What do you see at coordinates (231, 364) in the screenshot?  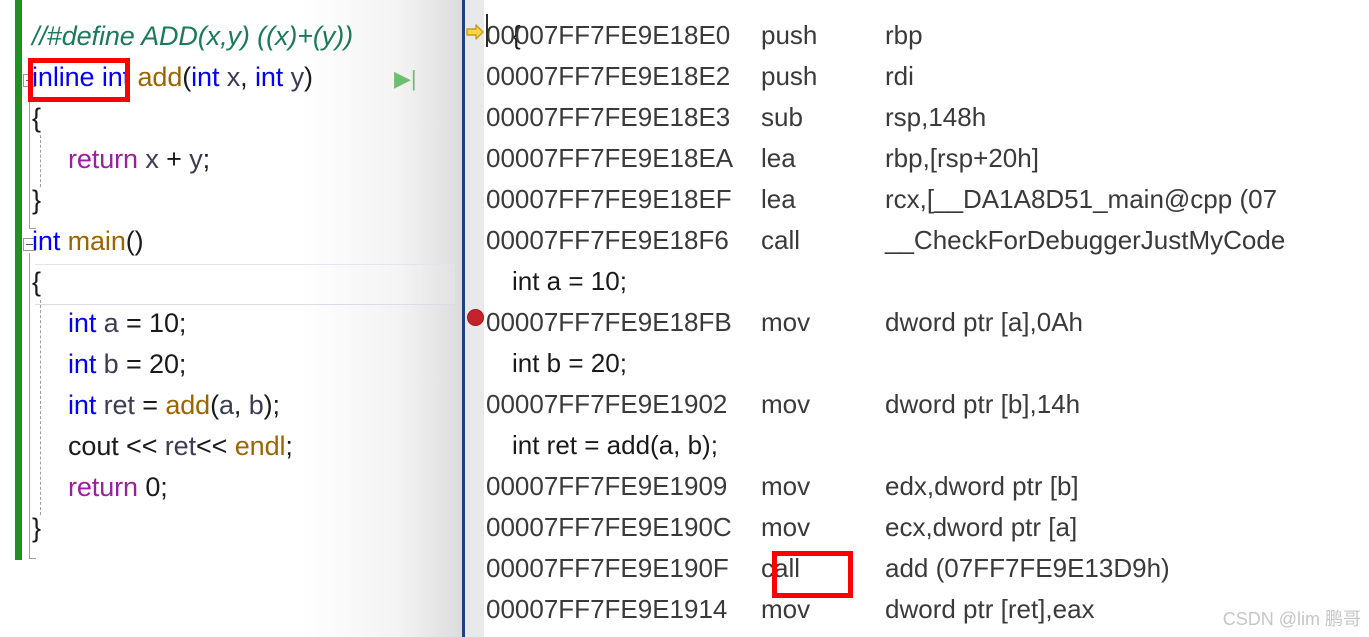 I see `source-line: int b = 20;` at bounding box center [231, 364].